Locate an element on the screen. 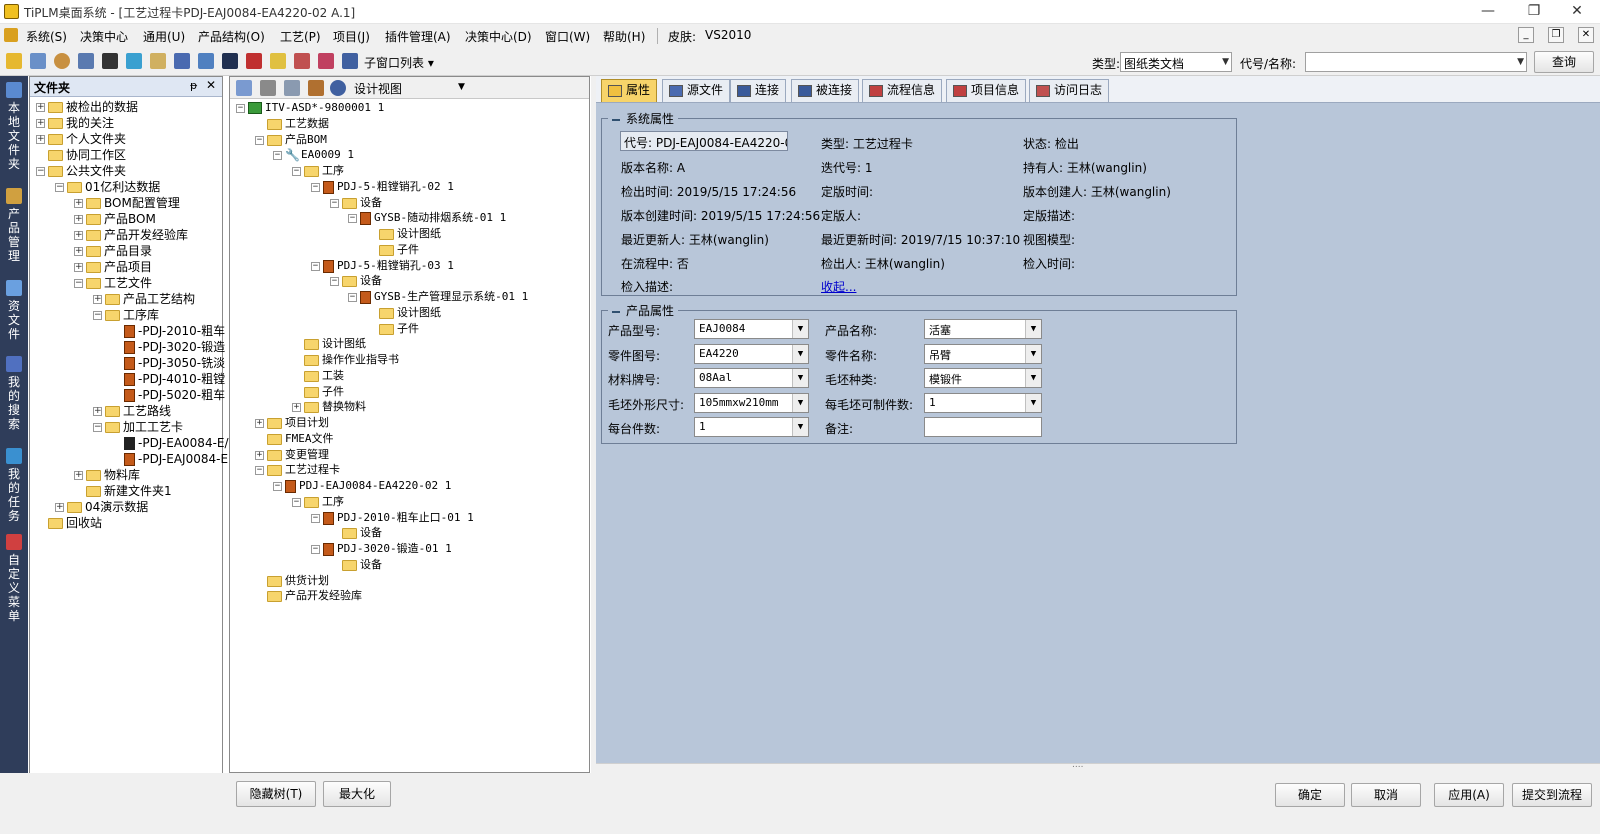  view-select: 设计视图 ▼ is located at coordinates (410, 88).